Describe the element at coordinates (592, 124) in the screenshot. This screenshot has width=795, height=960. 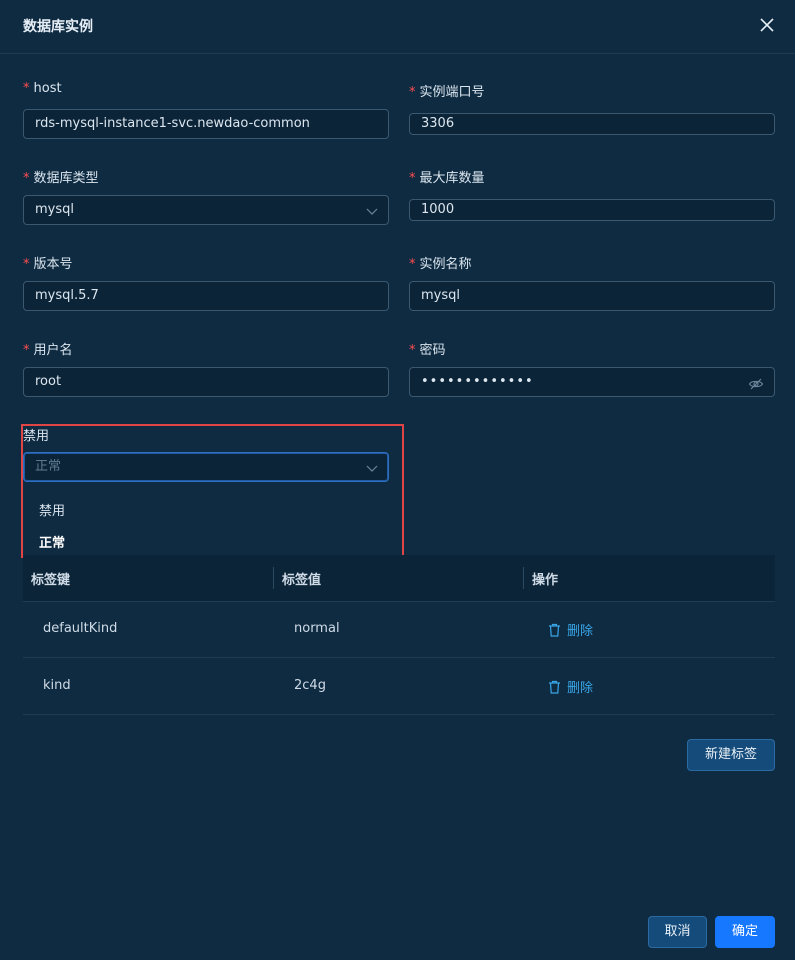
I see `port-input: 3306` at that location.